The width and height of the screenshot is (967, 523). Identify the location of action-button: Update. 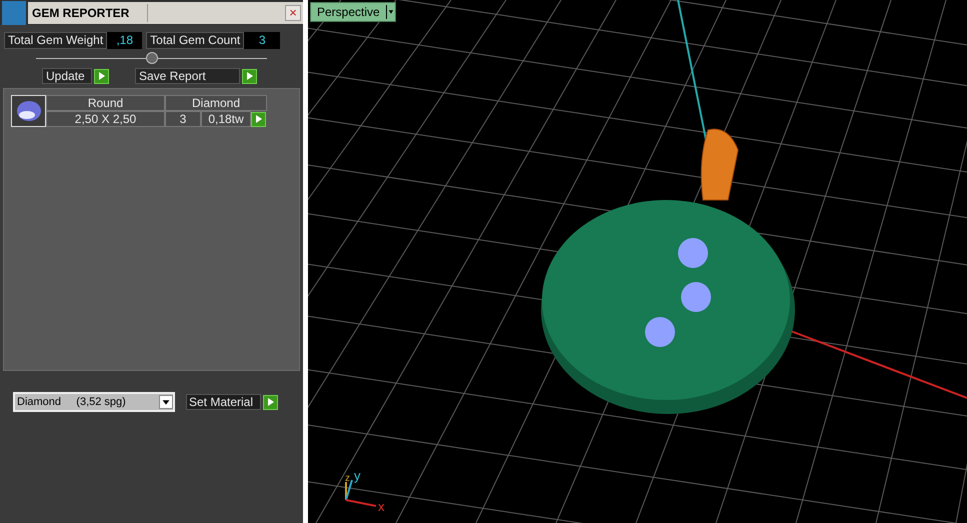
(67, 76).